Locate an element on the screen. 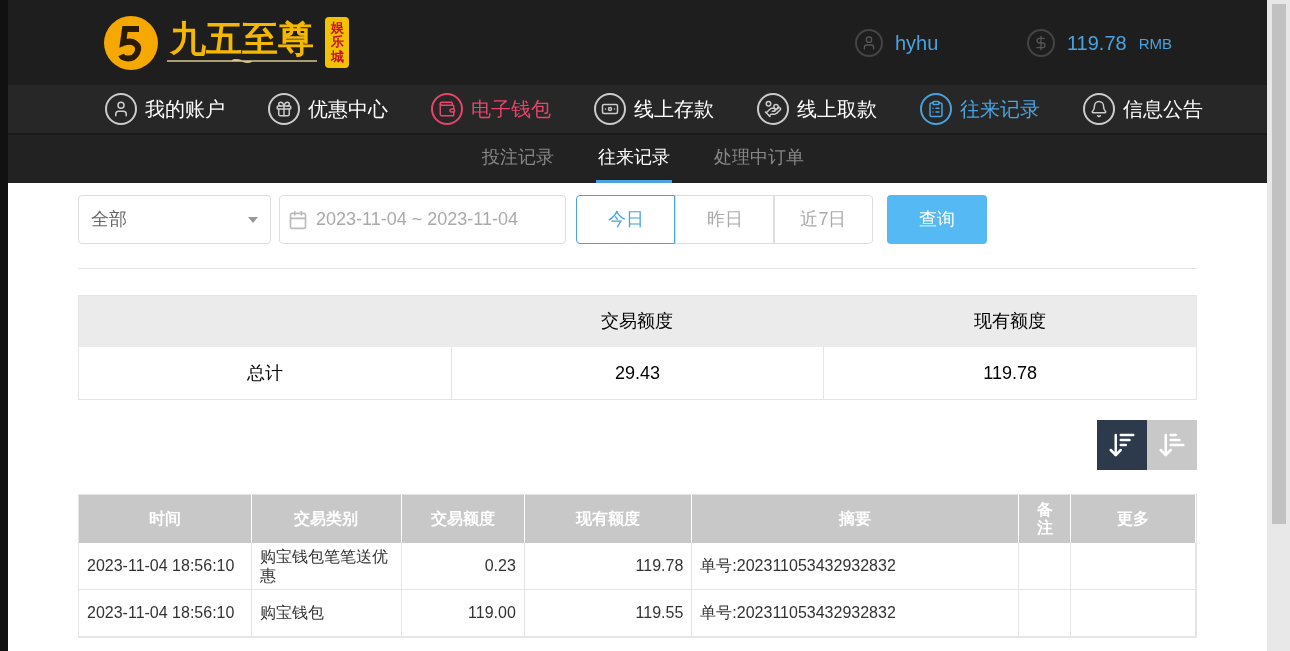  table-cell: 119.55 is located at coordinates (659, 613).